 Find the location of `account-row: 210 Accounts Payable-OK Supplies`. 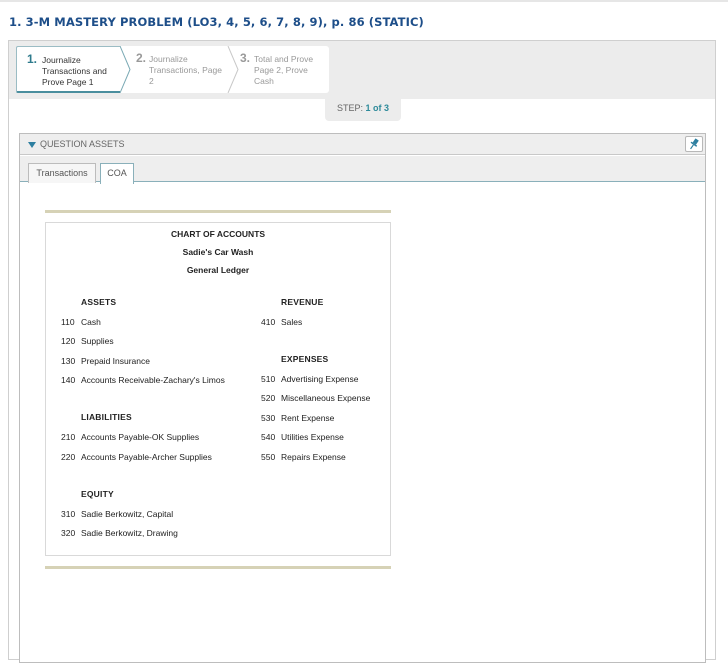

account-row: 210 Accounts Payable-OK Supplies is located at coordinates (130, 437).